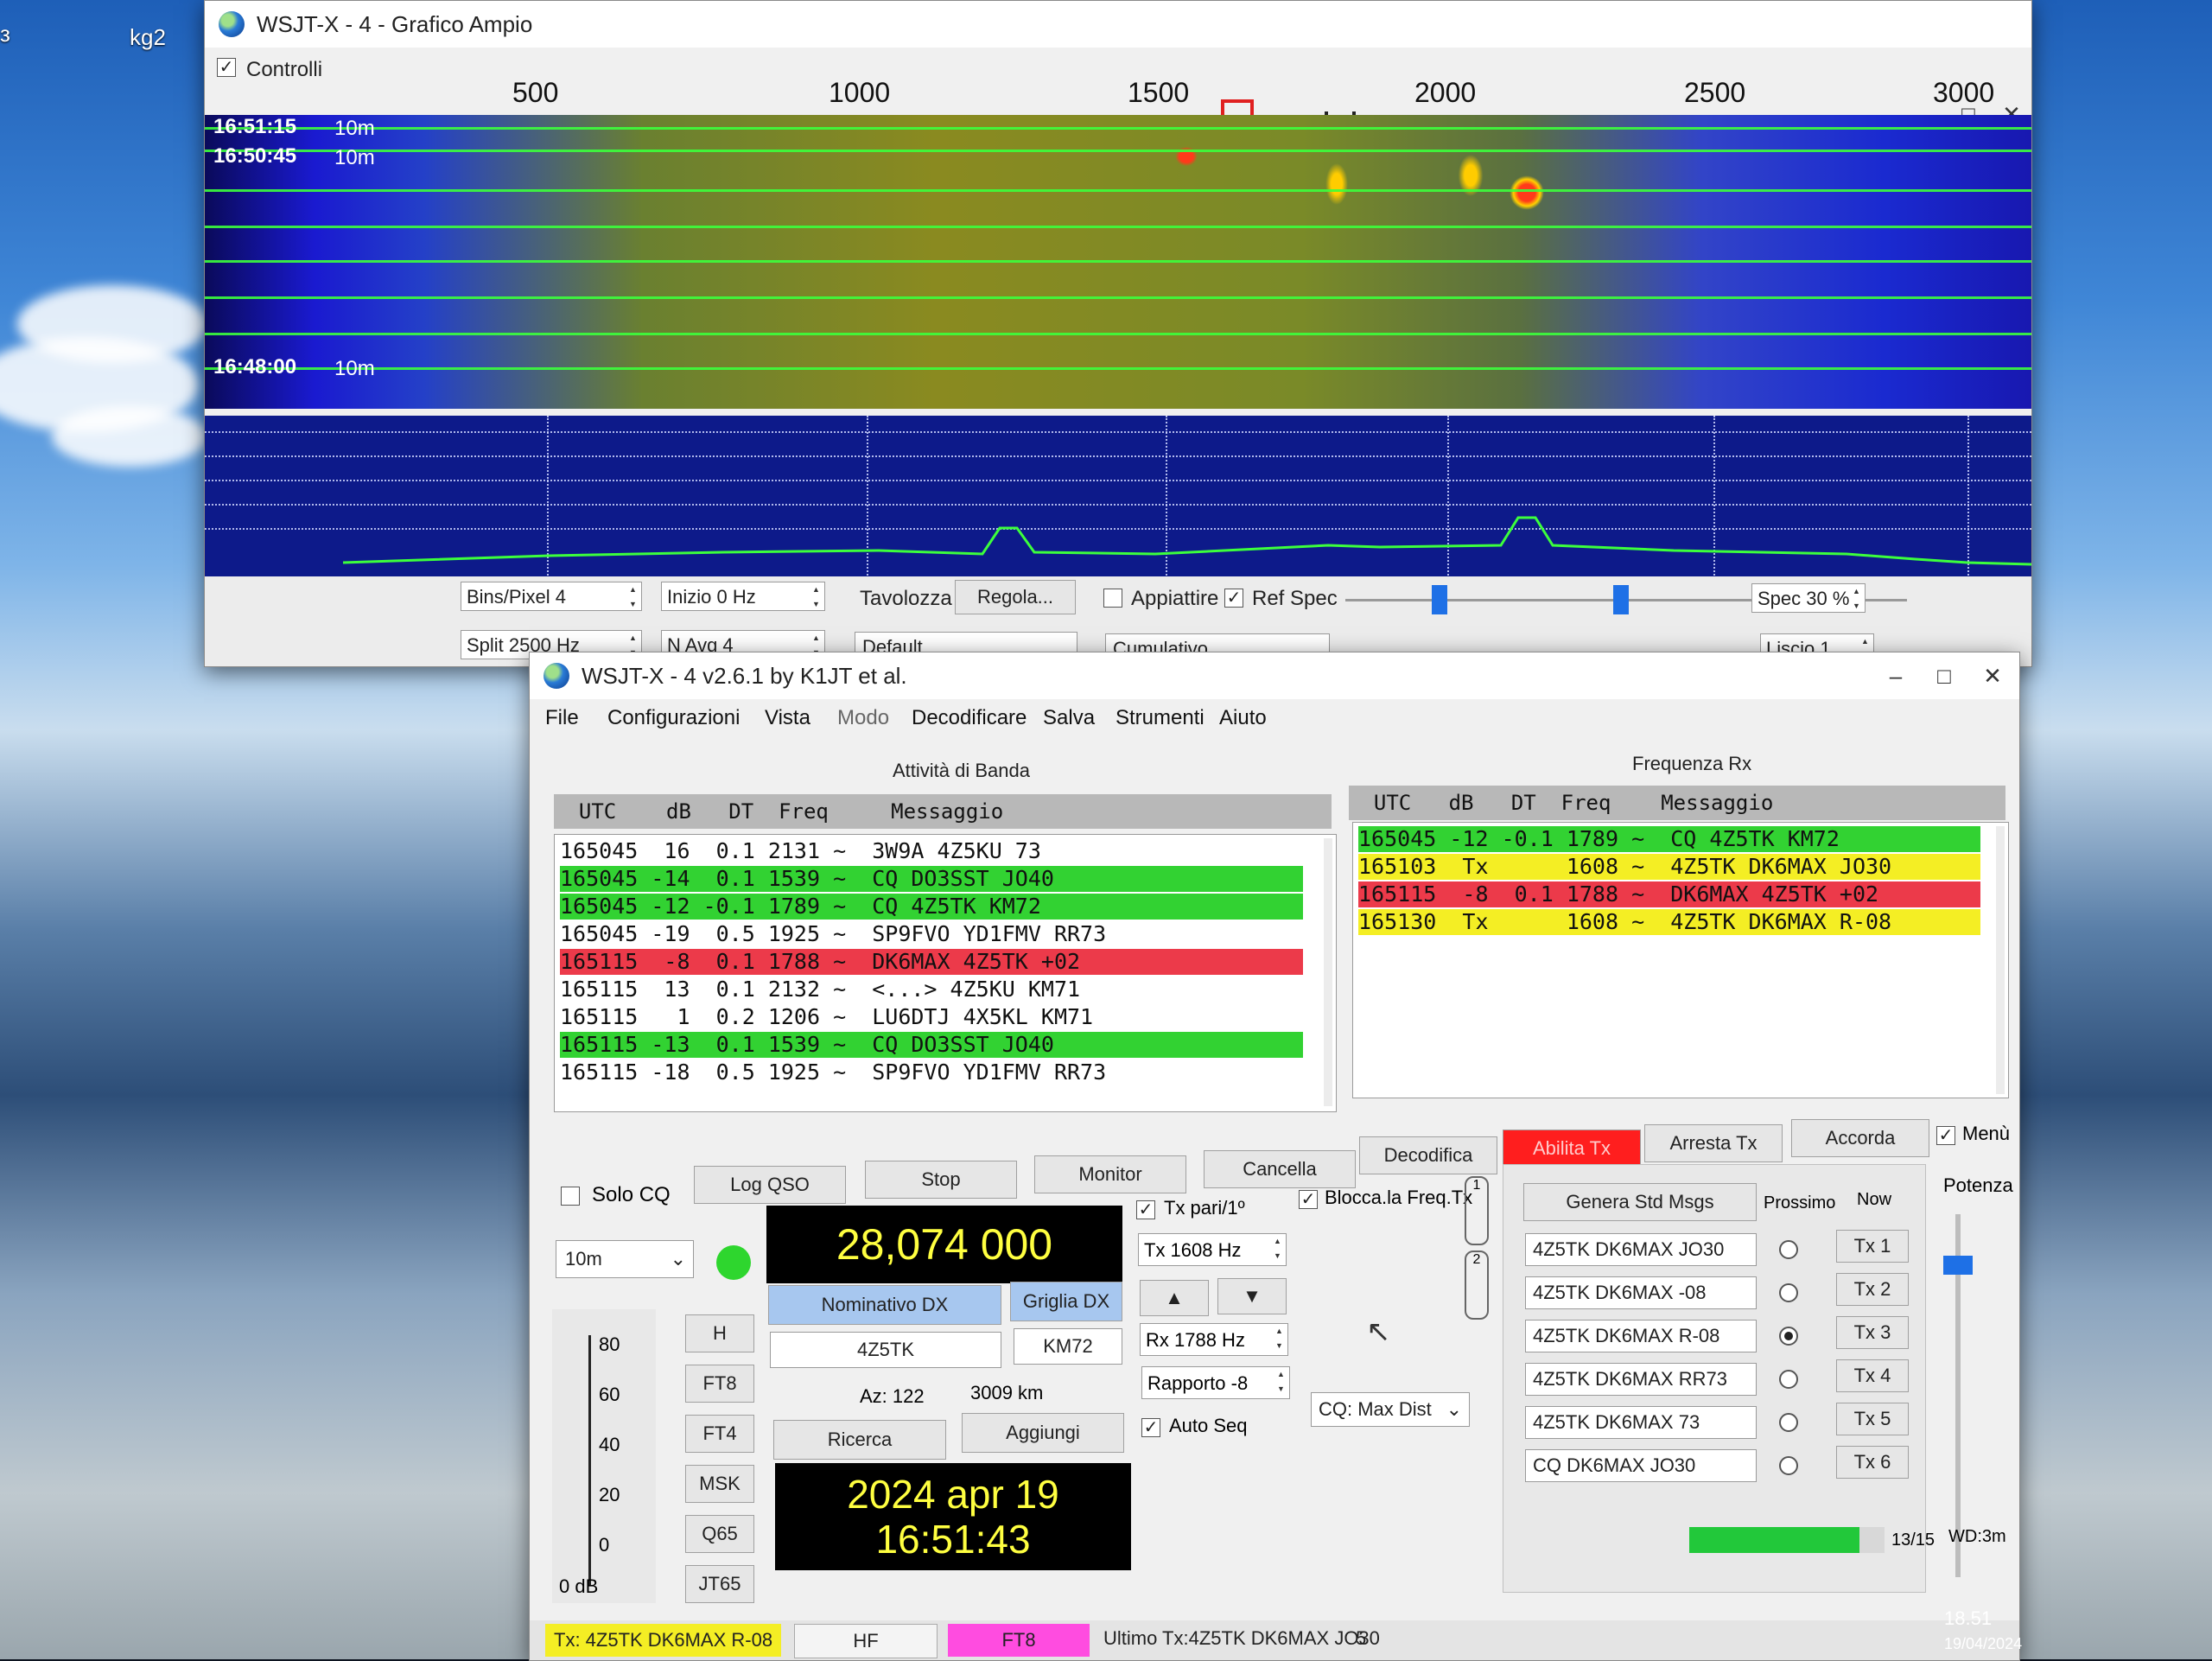  I want to click on cq-mode-select: CQ: Max Dist ⌄, so click(1390, 1409).